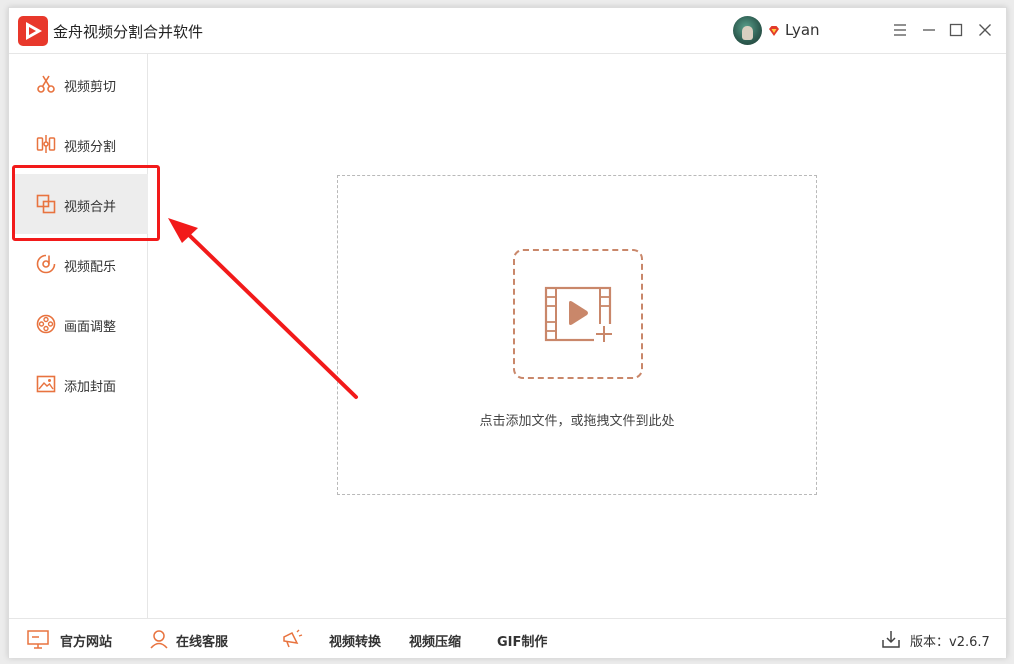  I want to click on official-site-link: 官方网站, so click(72, 639).